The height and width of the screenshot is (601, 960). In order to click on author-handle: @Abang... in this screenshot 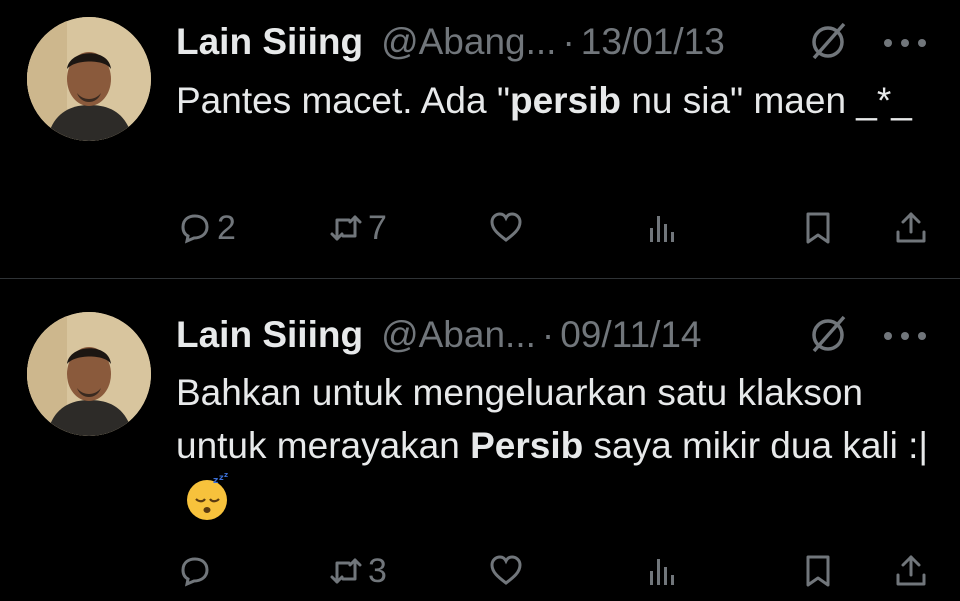, I will do `click(468, 42)`.